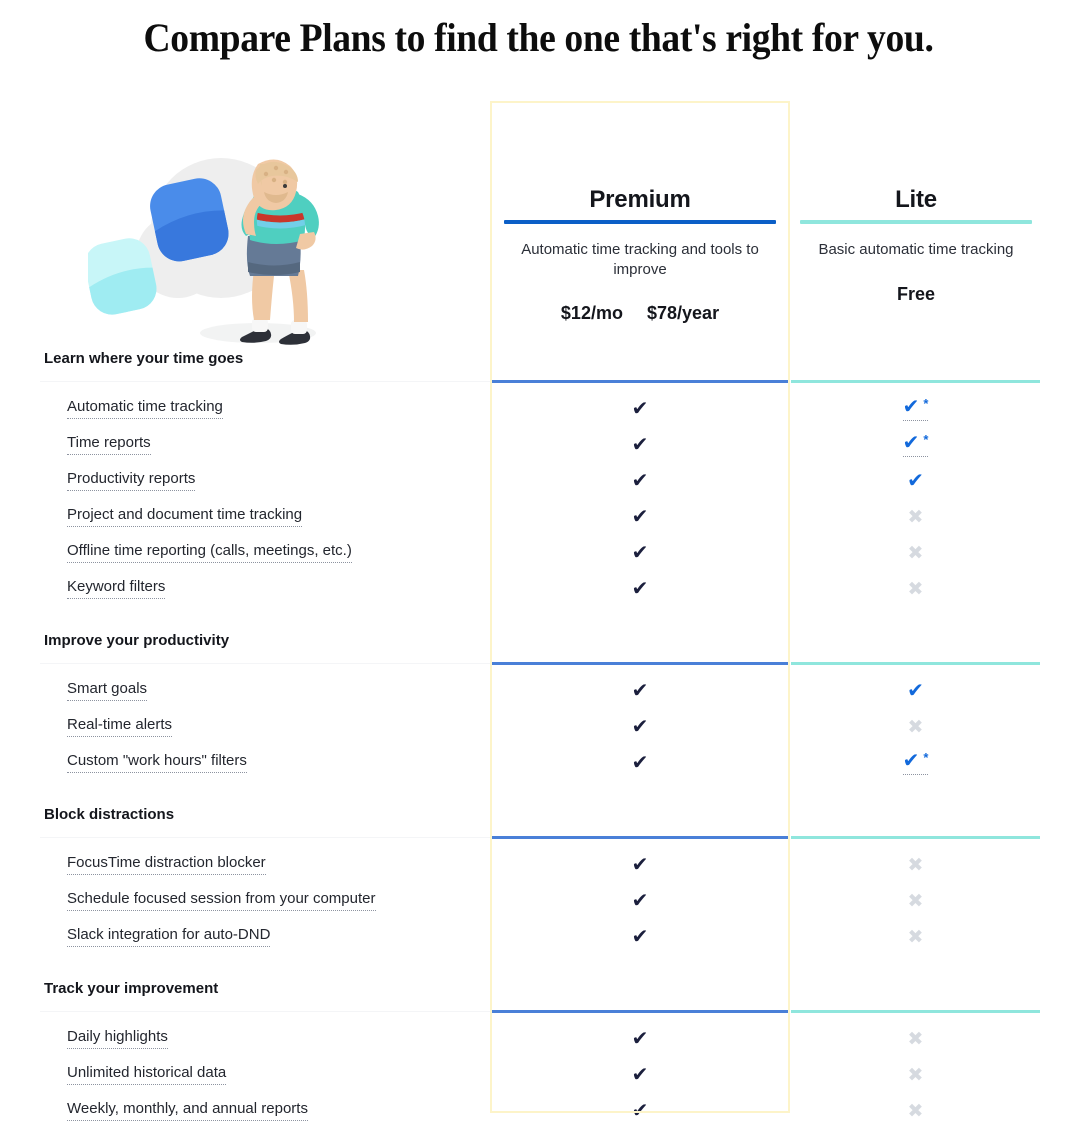 Image resolution: width=1077 pixels, height=1147 pixels. I want to click on feature-label: Slack integration for auto-DND, so click(169, 936).